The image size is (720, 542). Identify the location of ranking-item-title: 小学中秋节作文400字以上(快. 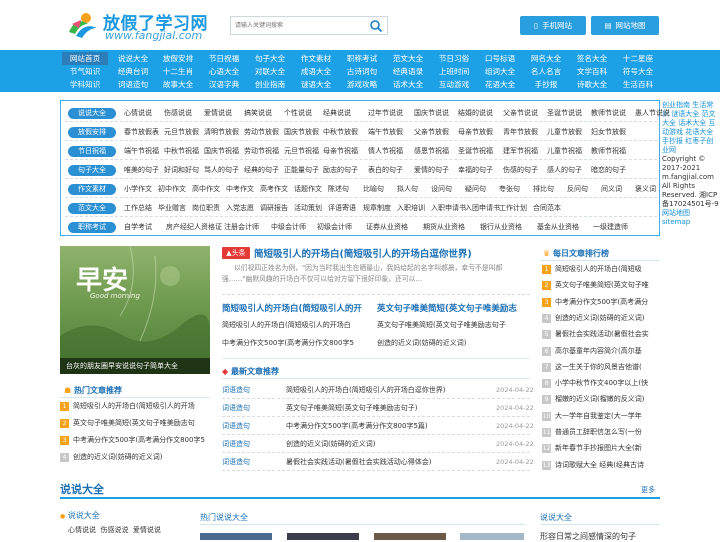
(601, 383).